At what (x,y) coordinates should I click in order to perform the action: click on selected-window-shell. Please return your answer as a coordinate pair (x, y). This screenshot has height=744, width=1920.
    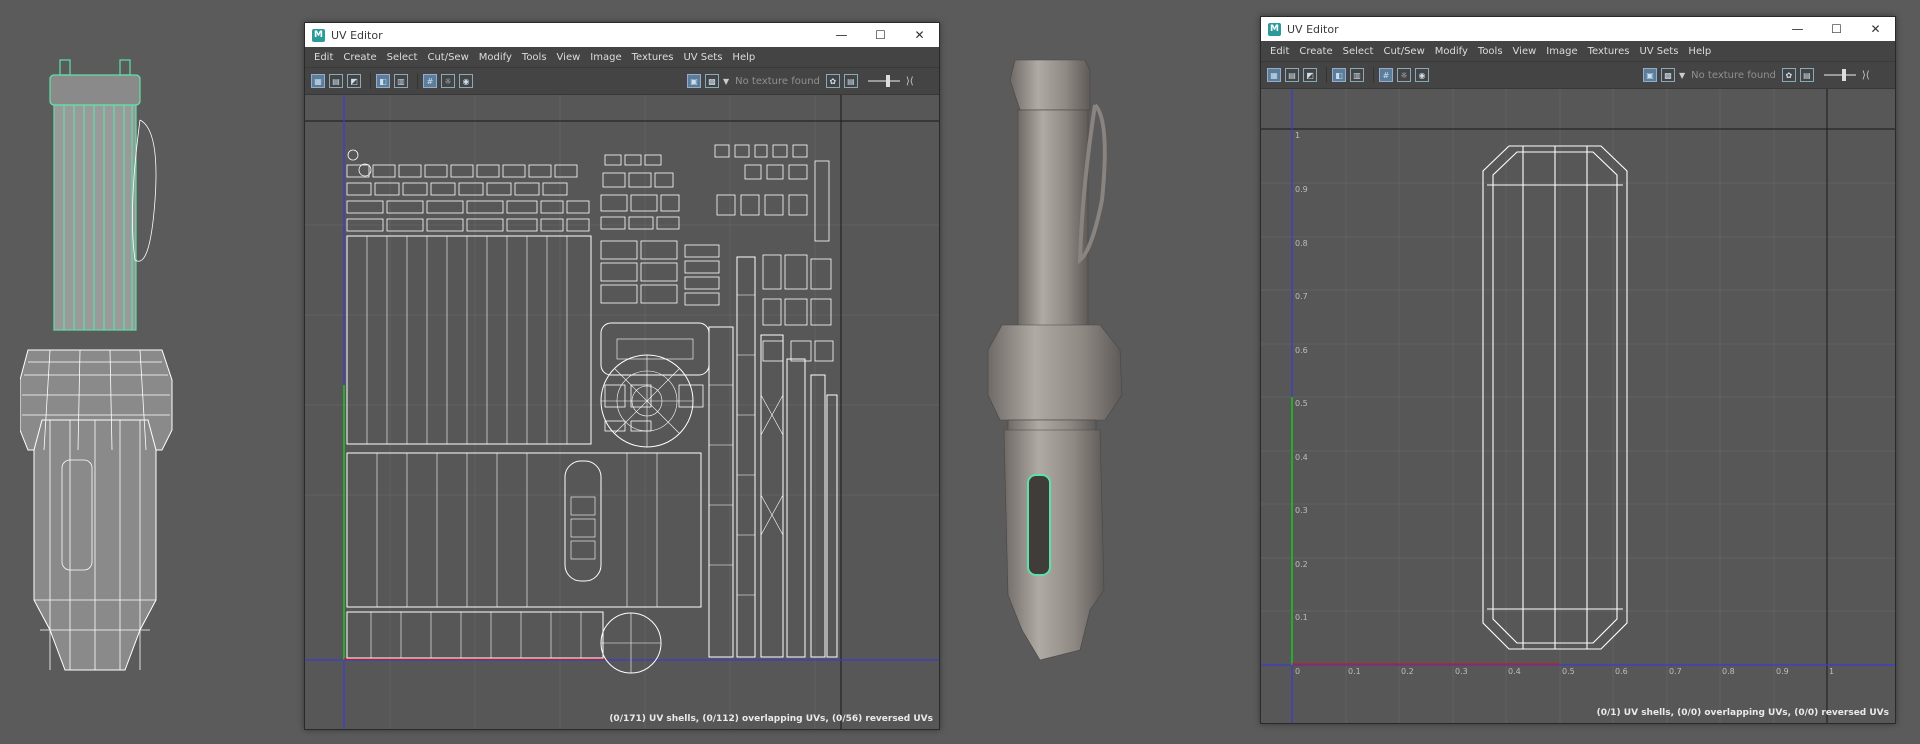
    Looking at the image, I should click on (1039, 525).